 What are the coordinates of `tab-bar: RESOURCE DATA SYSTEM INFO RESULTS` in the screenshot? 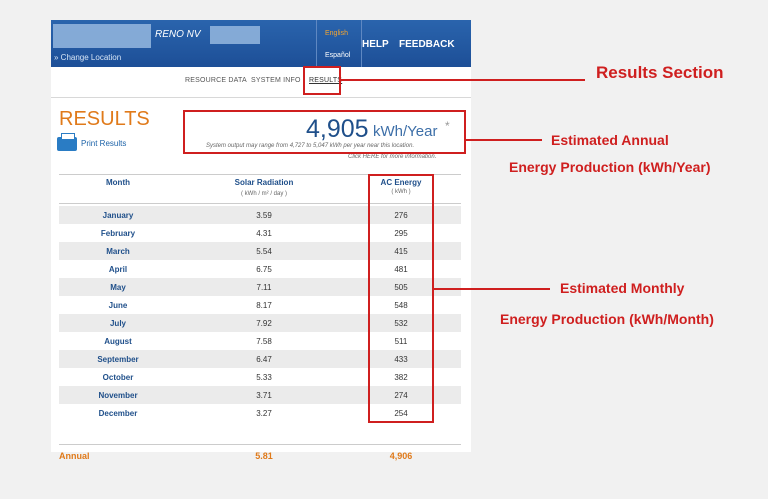 It's located at (261, 82).